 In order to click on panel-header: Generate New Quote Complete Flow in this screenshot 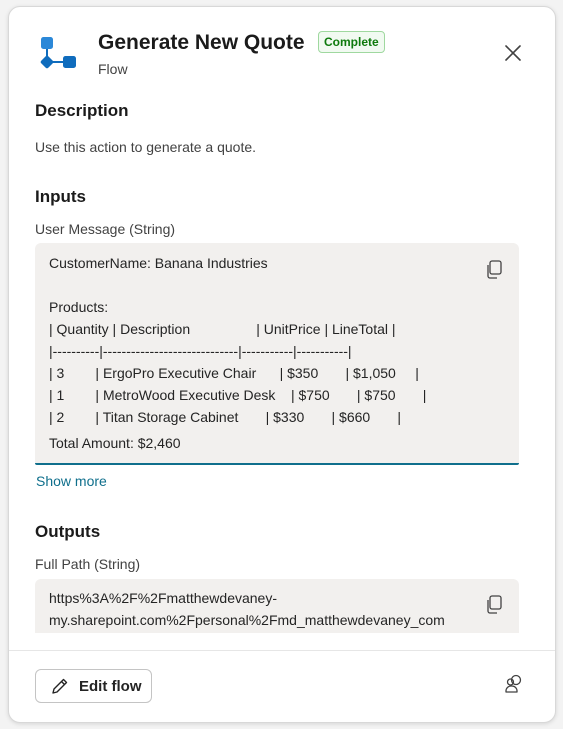, I will do `click(282, 52)`.